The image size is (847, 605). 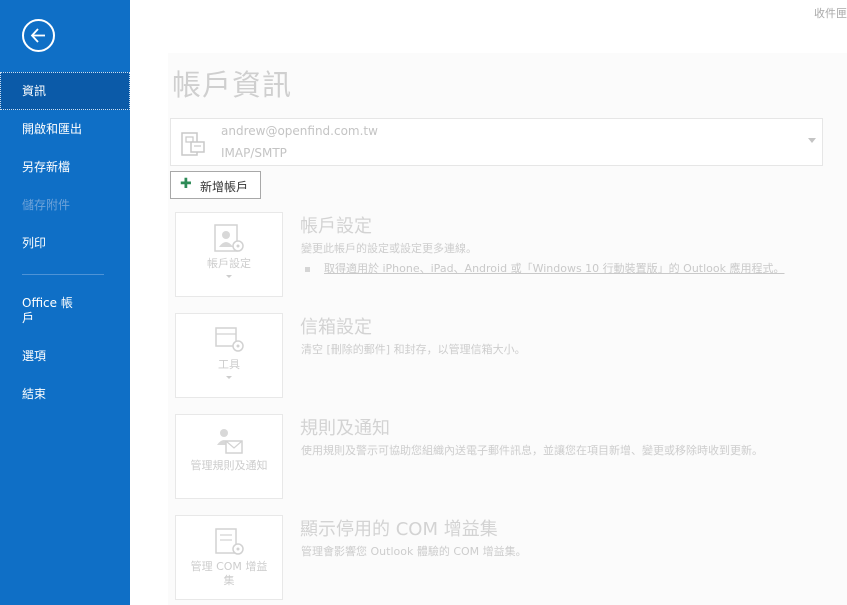 I want to click on section-description: 管理會影響您 Outlook 體驗的 COM 增益集。, so click(x=414, y=551).